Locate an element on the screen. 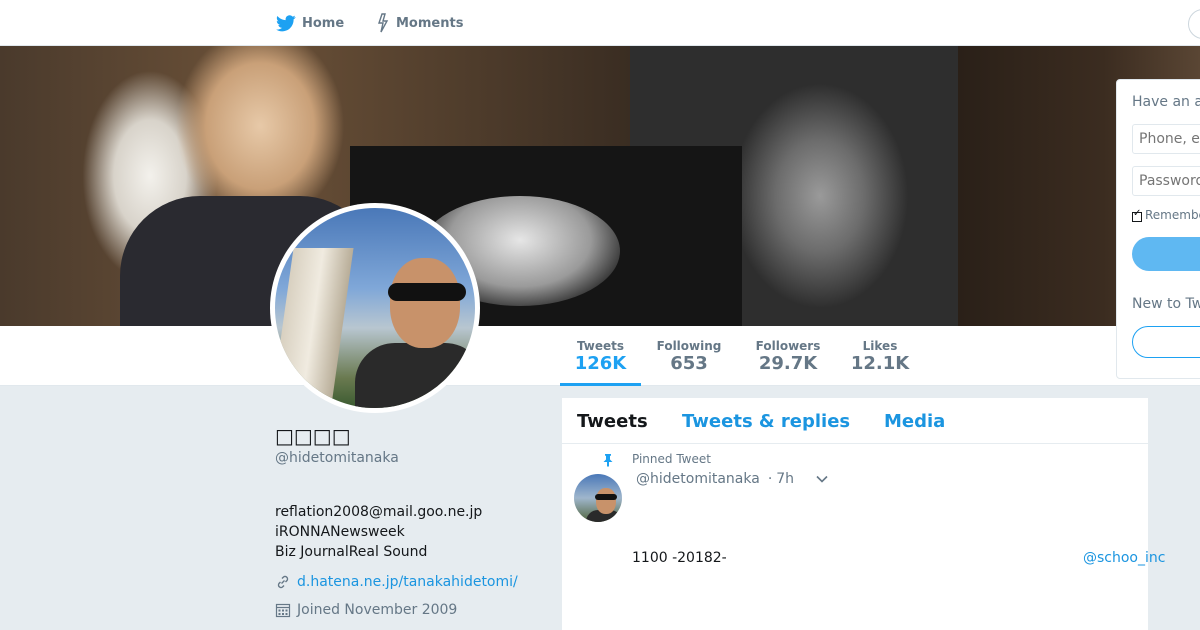  remember-me-label: Remember me is located at coordinates (1172, 215).